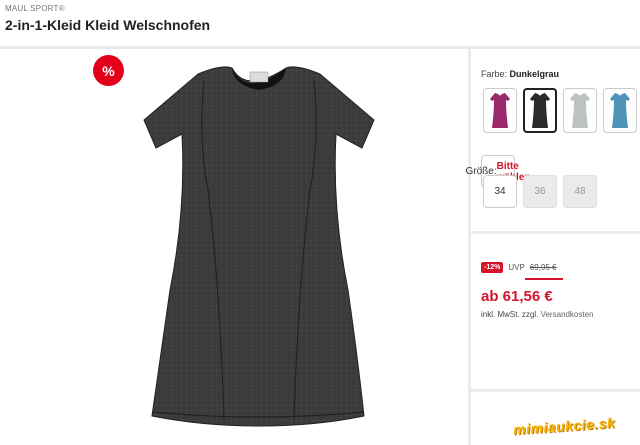  I want to click on swatch-blue, so click(620, 110).